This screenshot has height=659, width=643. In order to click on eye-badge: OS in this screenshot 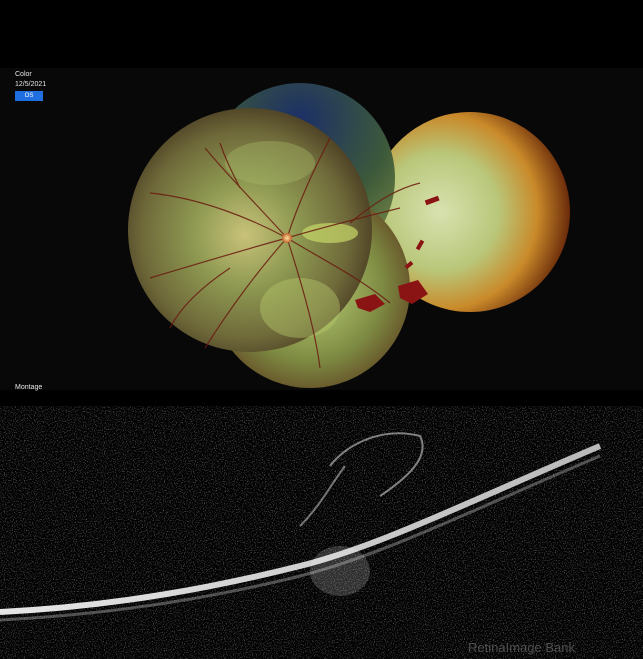, I will do `click(29, 96)`.